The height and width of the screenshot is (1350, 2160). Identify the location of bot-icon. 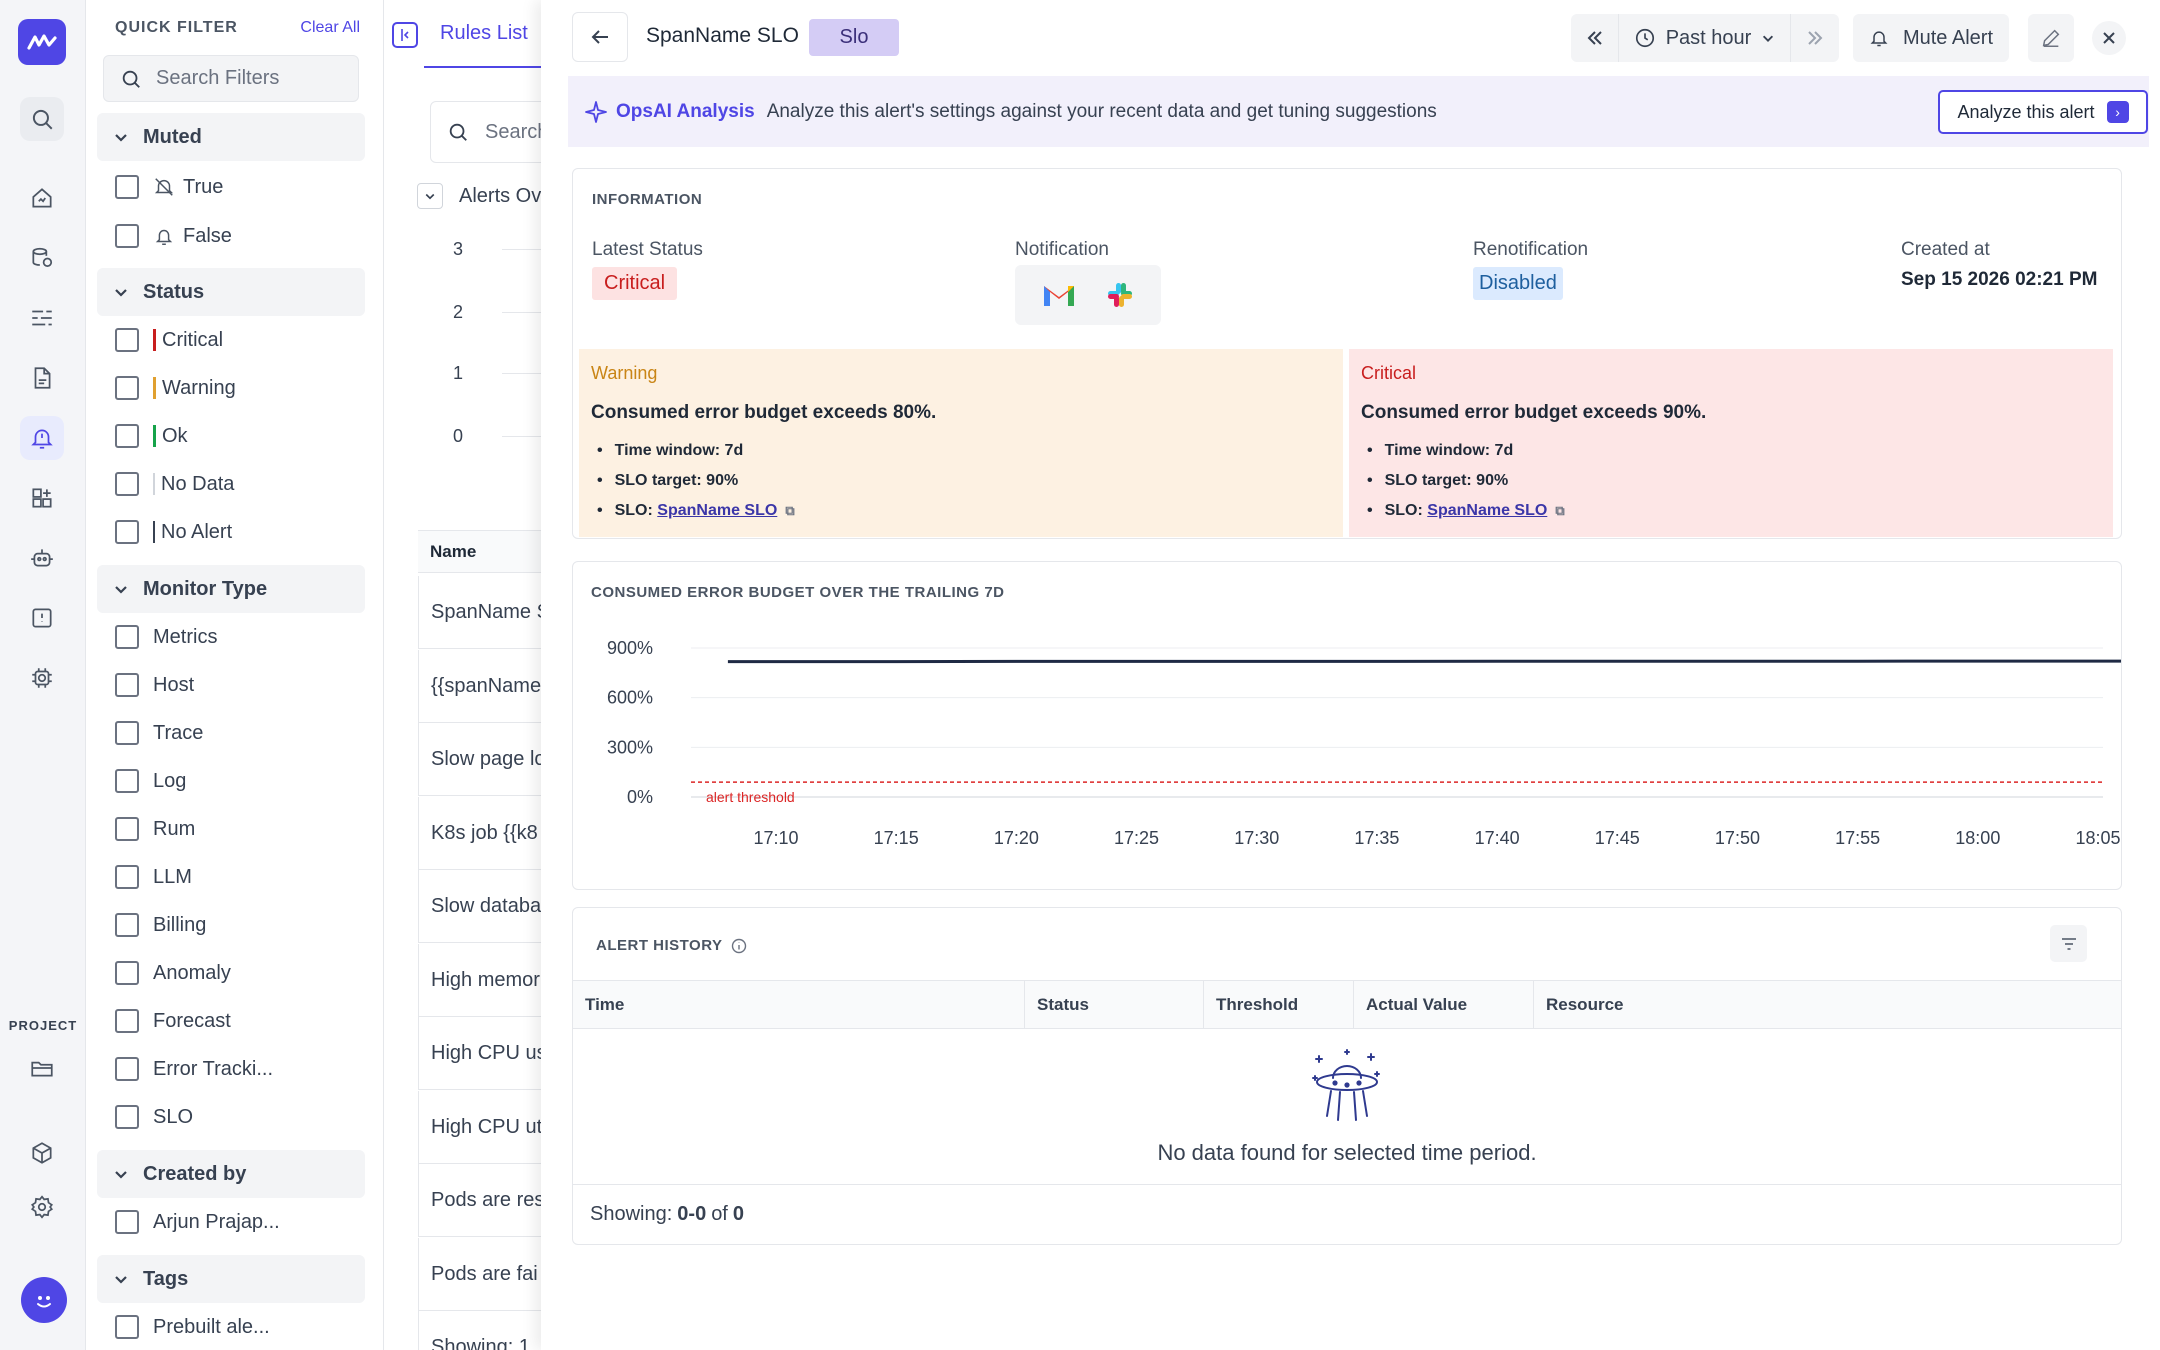
(42, 558).